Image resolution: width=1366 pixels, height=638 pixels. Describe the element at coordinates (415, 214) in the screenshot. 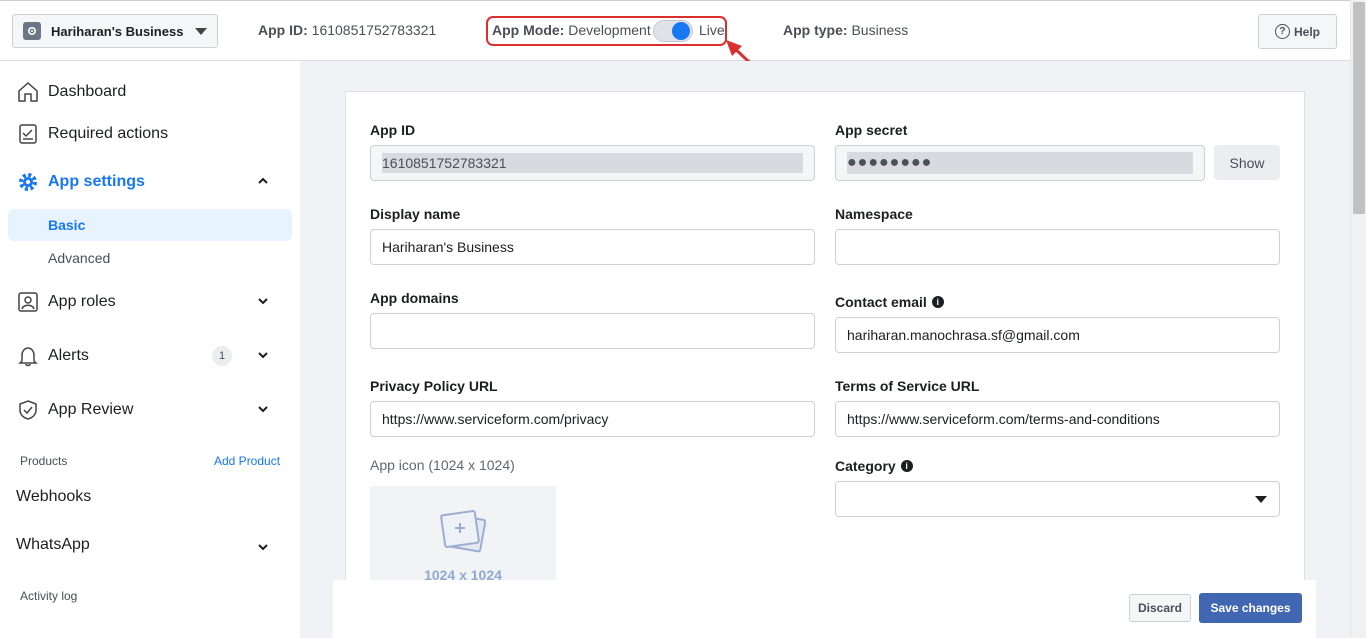

I see `display-name-label: Display name` at that location.